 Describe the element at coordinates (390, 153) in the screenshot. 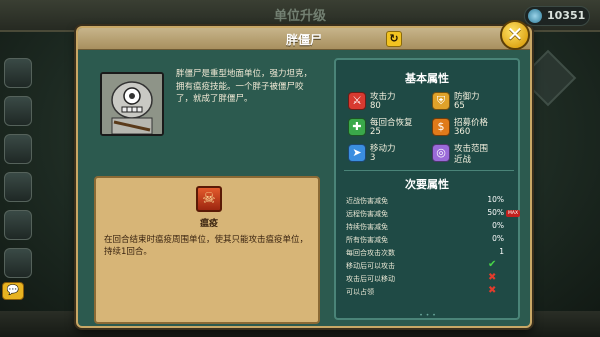

I see `stat-move: ➤ 移动力 3` at that location.